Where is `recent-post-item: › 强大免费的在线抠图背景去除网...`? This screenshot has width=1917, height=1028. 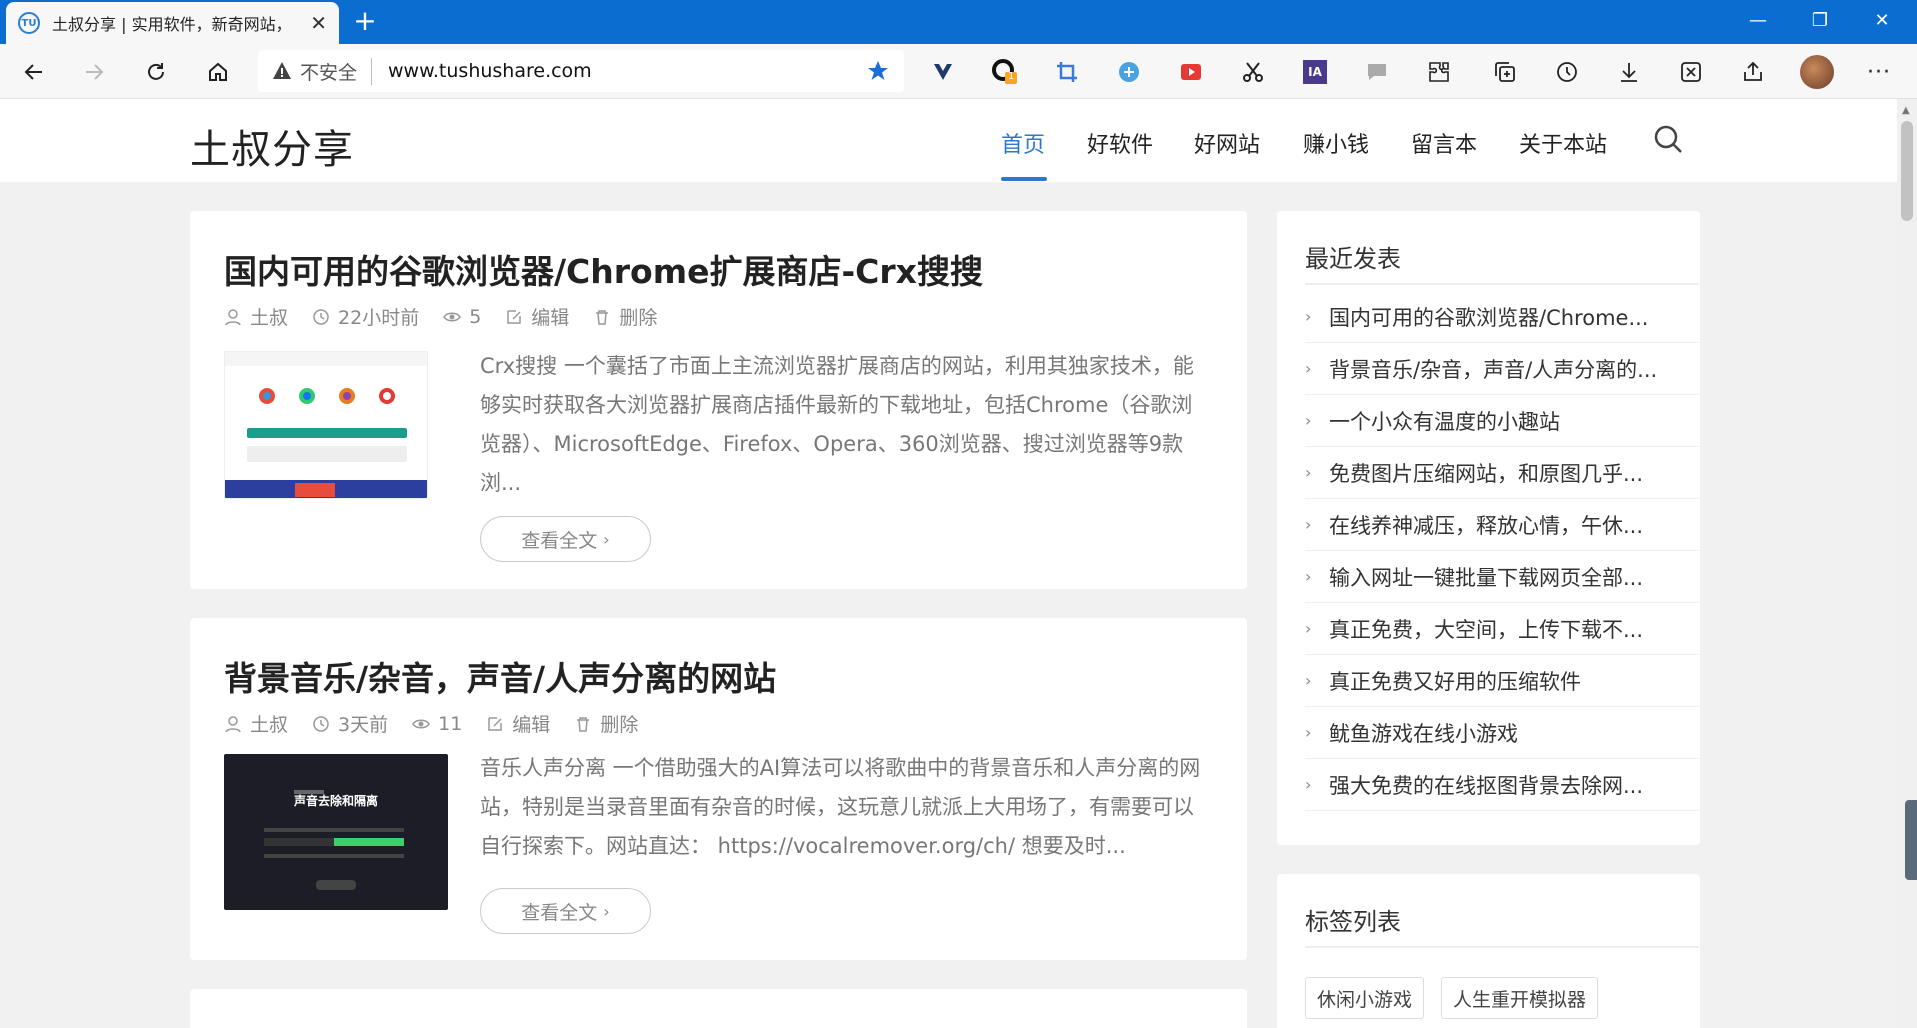
recent-post-item: › 强大免费的在线抠图背景去除网... is located at coordinates (1502, 785).